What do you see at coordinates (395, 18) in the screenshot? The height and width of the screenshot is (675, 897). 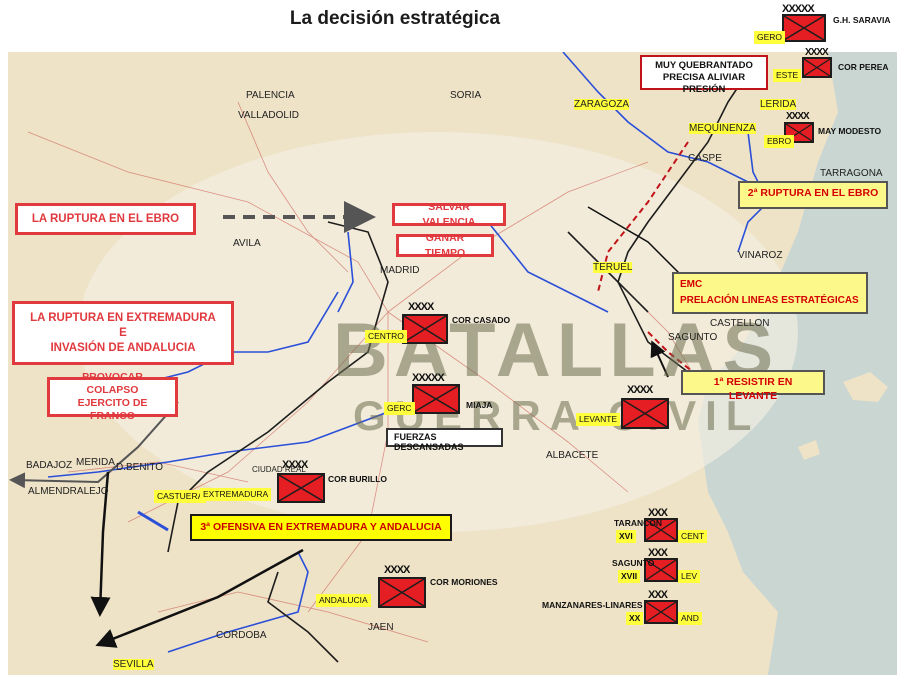 I see `page-title: La decisión estratégica` at bounding box center [395, 18].